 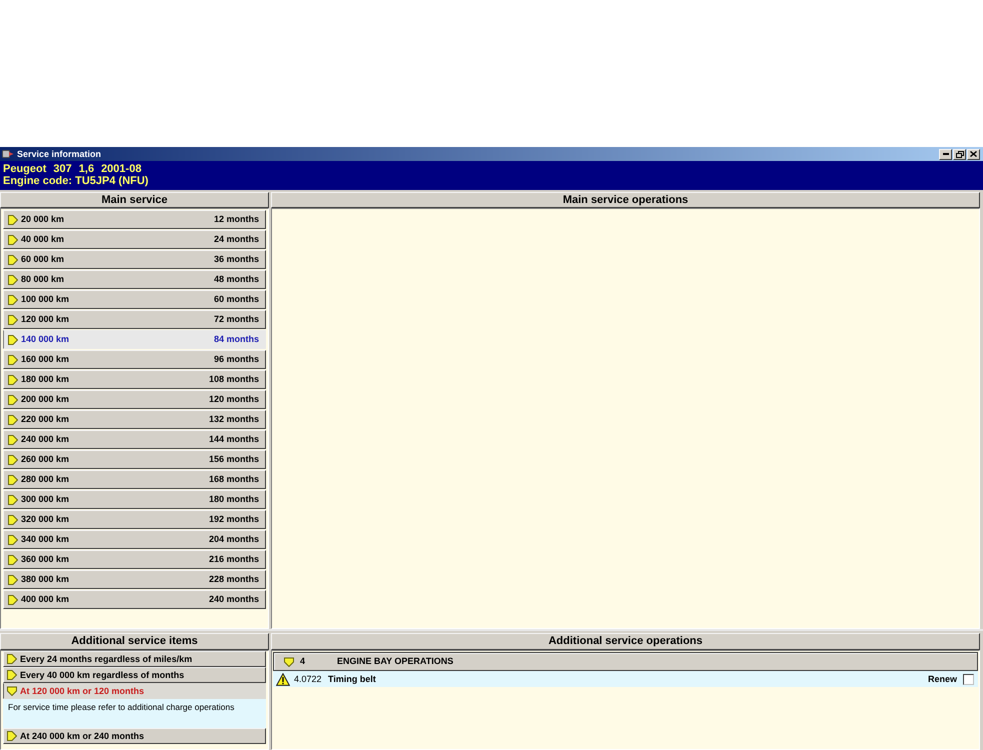 I want to click on panel-header: Main service, so click(x=134, y=200).